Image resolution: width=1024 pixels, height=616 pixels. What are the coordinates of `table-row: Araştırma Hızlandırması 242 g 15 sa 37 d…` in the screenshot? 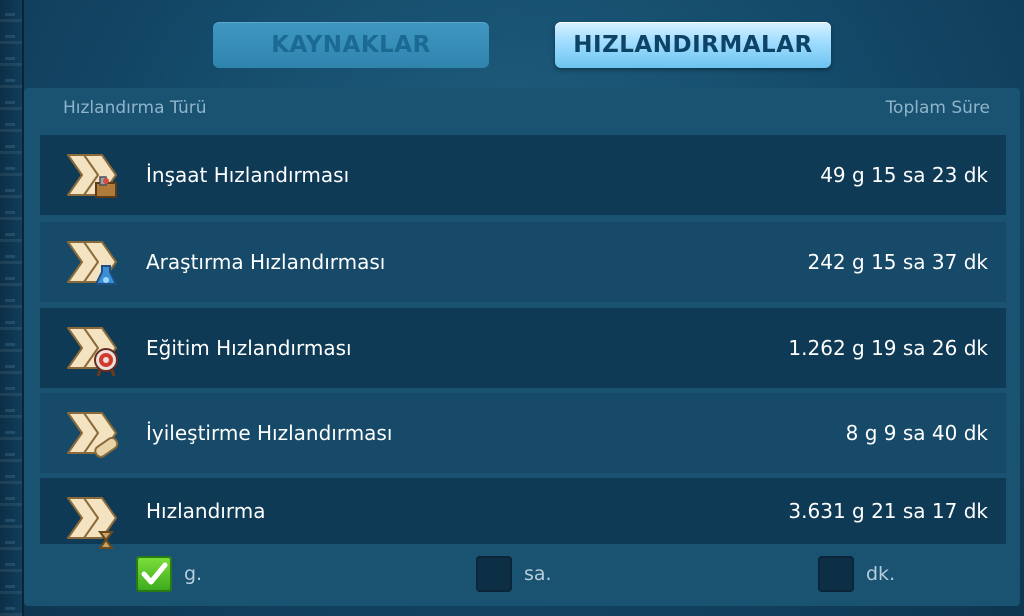 It's located at (523, 262).